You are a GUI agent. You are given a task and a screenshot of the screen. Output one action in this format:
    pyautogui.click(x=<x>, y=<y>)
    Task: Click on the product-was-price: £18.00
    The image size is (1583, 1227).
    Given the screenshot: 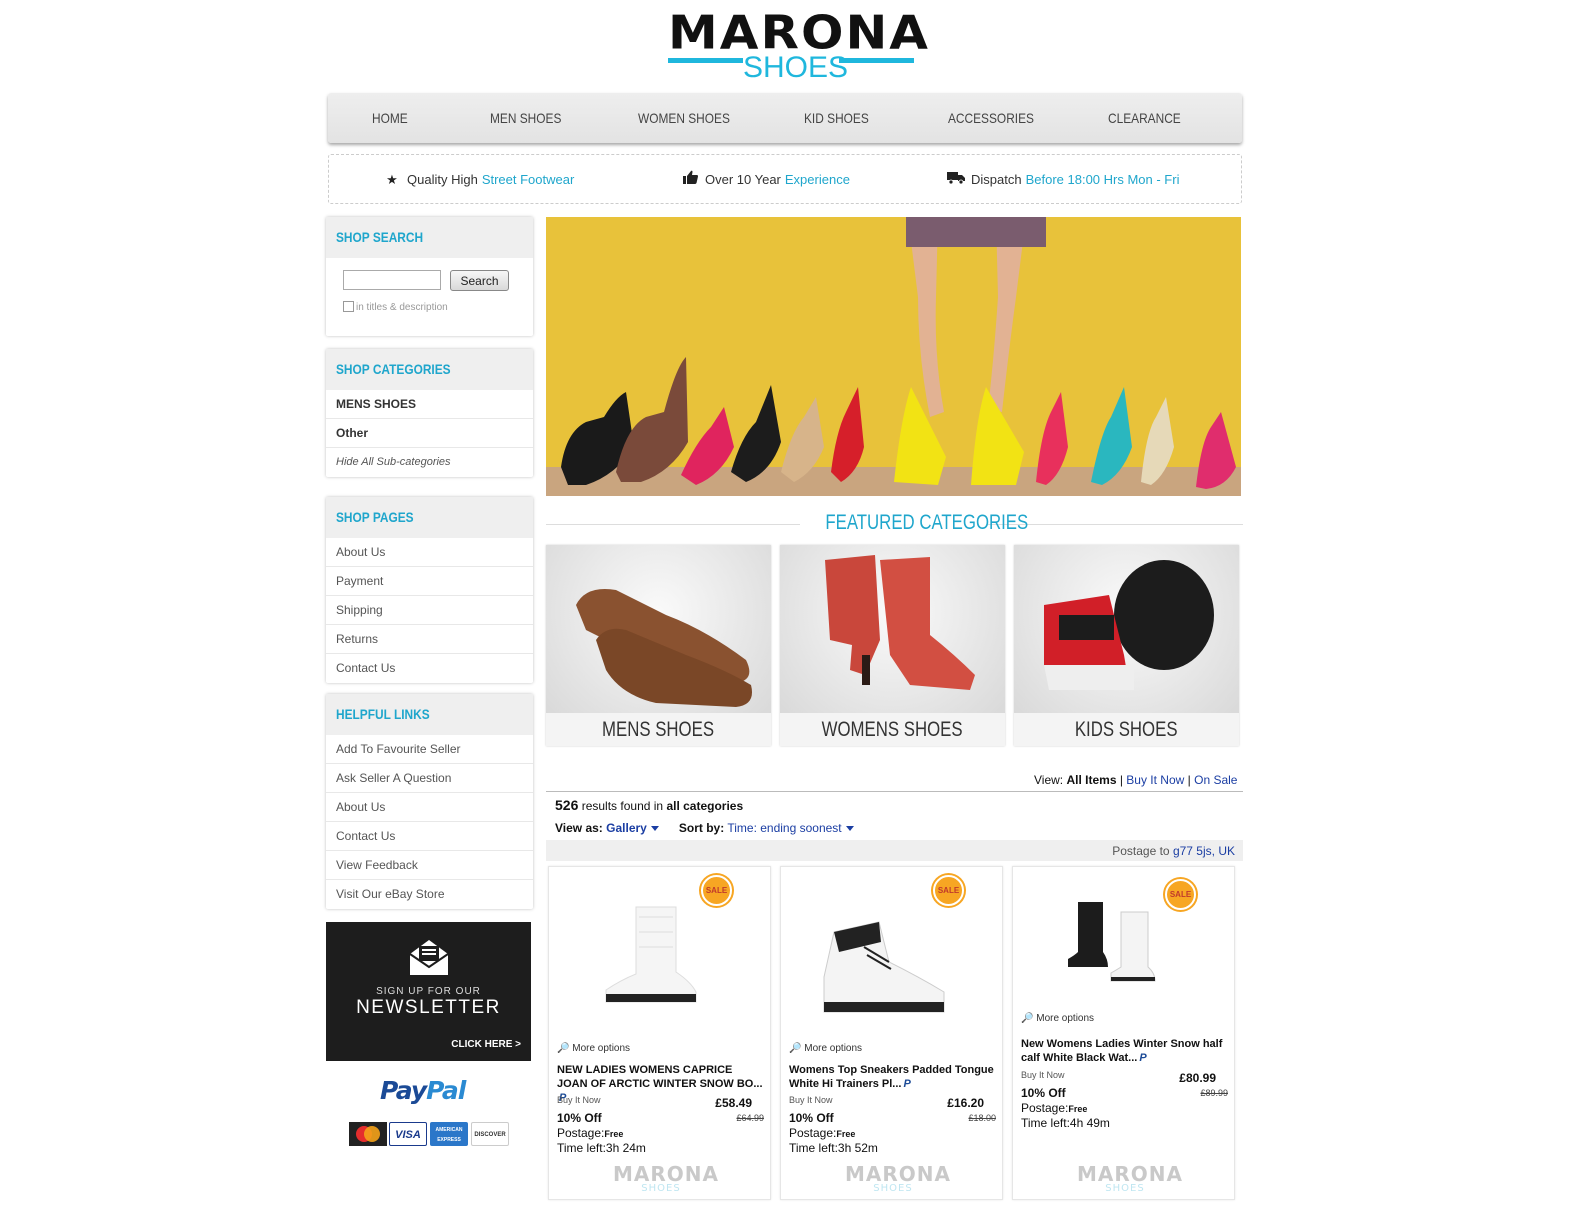 What is the action you would take?
    pyautogui.click(x=982, y=1118)
    